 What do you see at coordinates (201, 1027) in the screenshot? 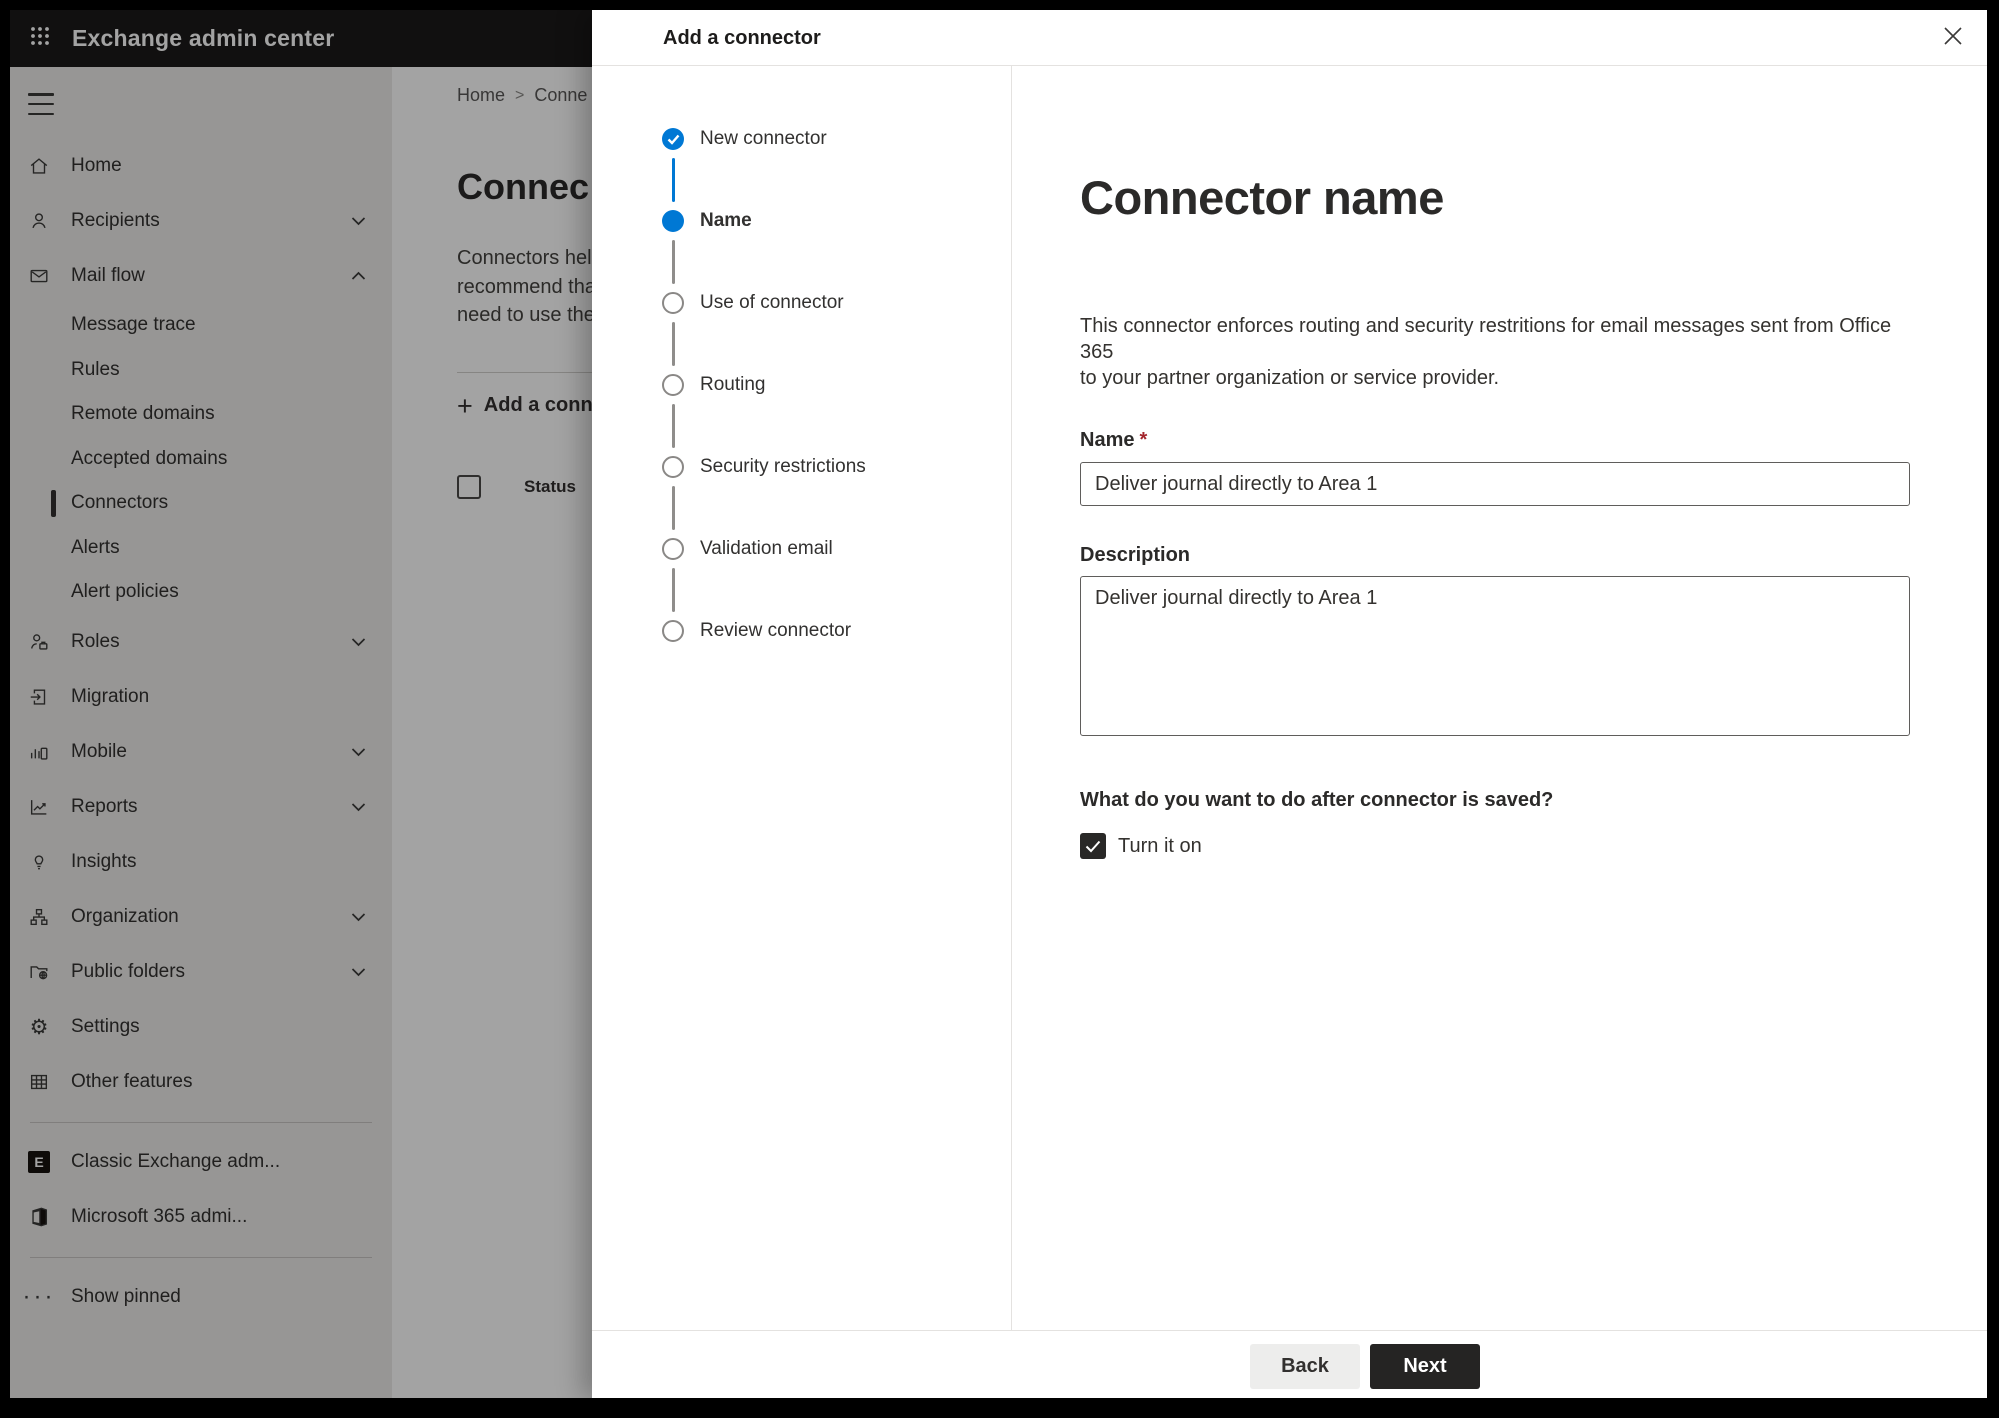
I see `sidebar-item-settings: ⚙ Settings` at bounding box center [201, 1027].